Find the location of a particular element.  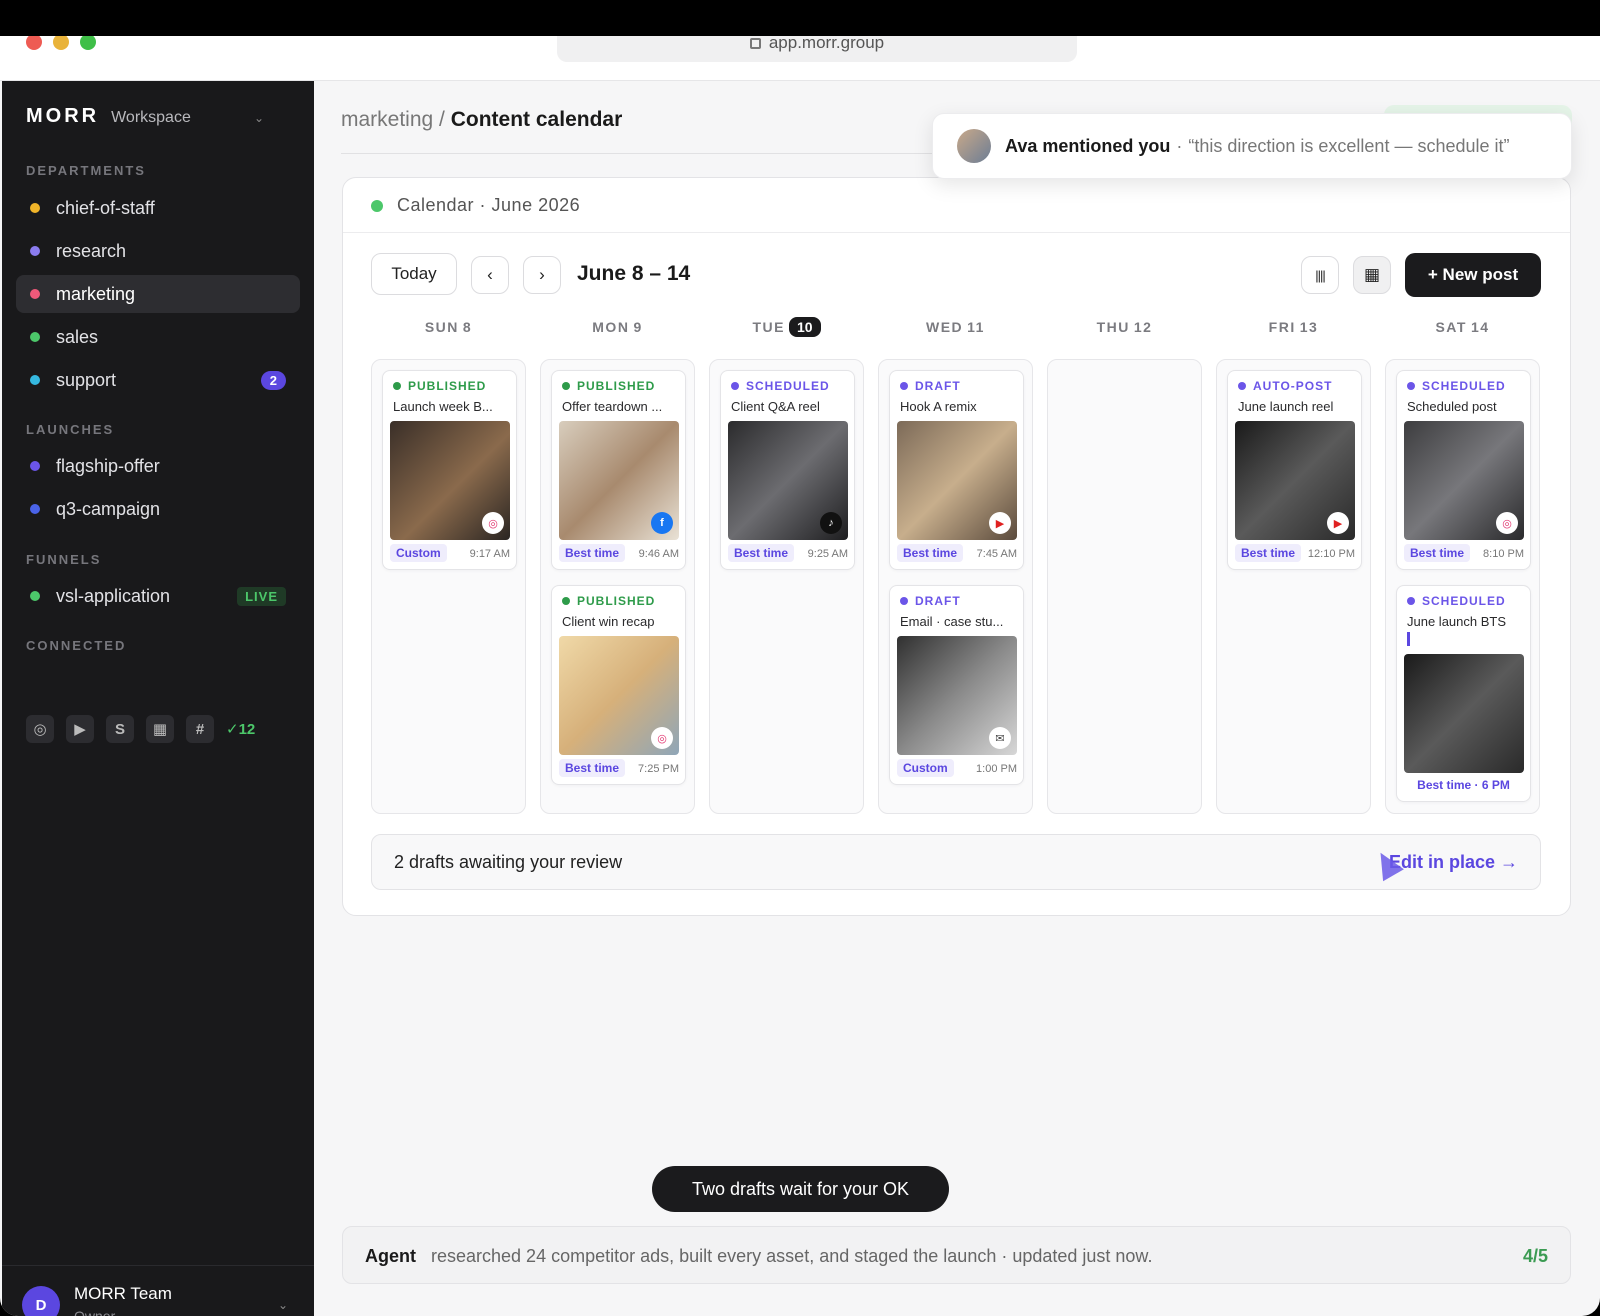

sidebar-item-research: research is located at coordinates (158, 251).